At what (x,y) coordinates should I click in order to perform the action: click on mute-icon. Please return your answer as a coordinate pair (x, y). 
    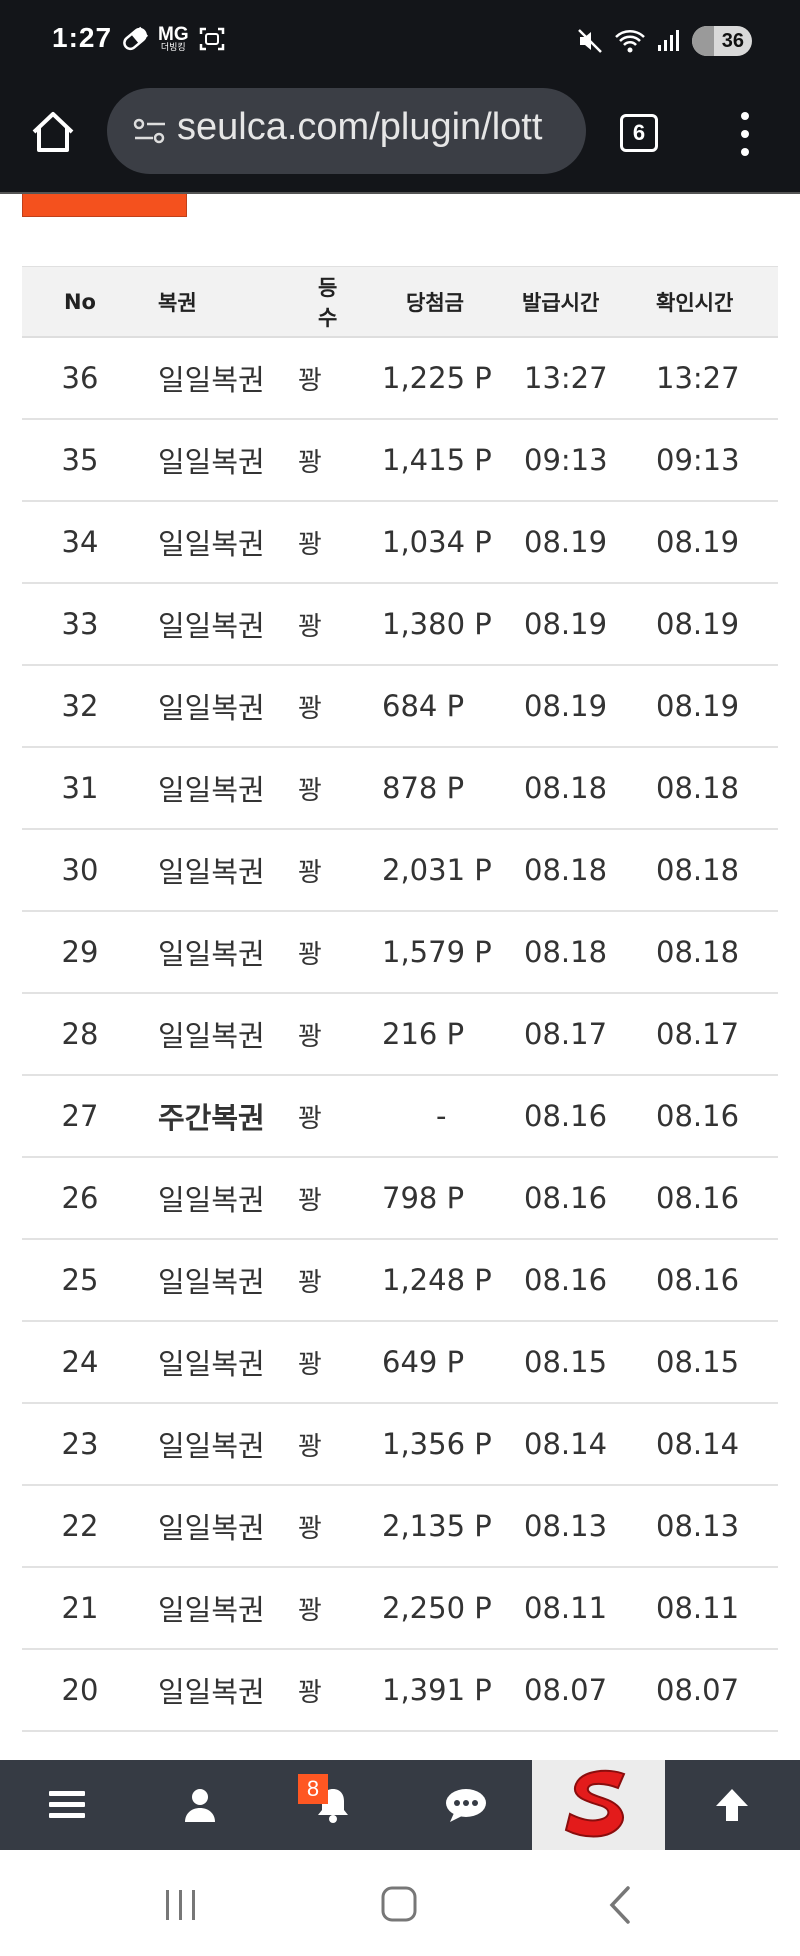
    Looking at the image, I should click on (590, 41).